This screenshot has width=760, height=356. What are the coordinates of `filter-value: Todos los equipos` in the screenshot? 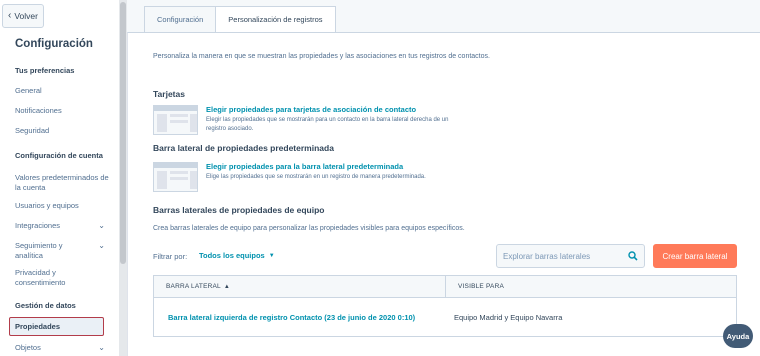 It's located at (232, 255).